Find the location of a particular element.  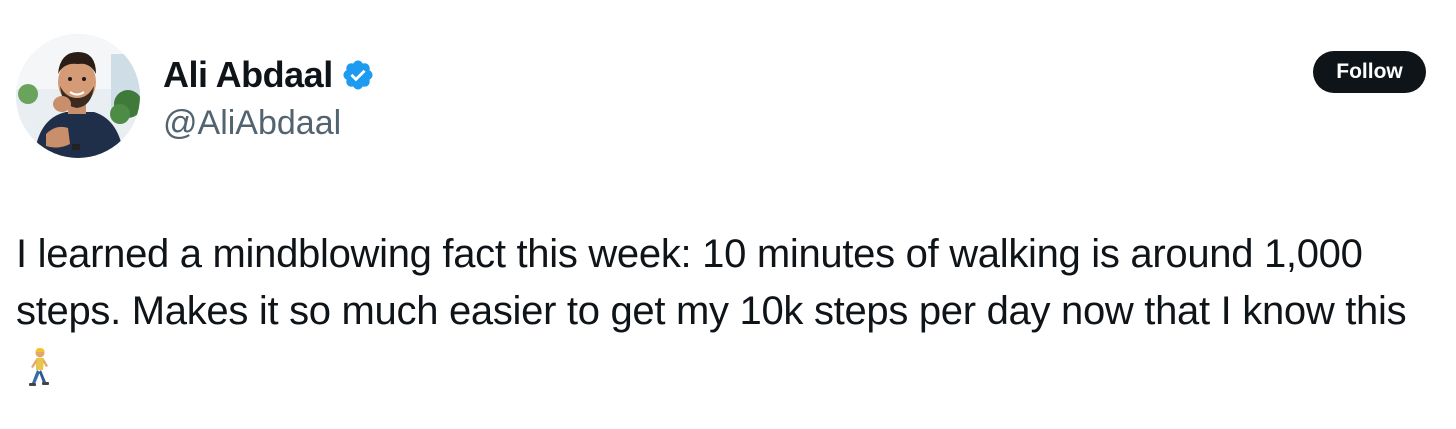

profile-photo-icon is located at coordinates (78, 96).